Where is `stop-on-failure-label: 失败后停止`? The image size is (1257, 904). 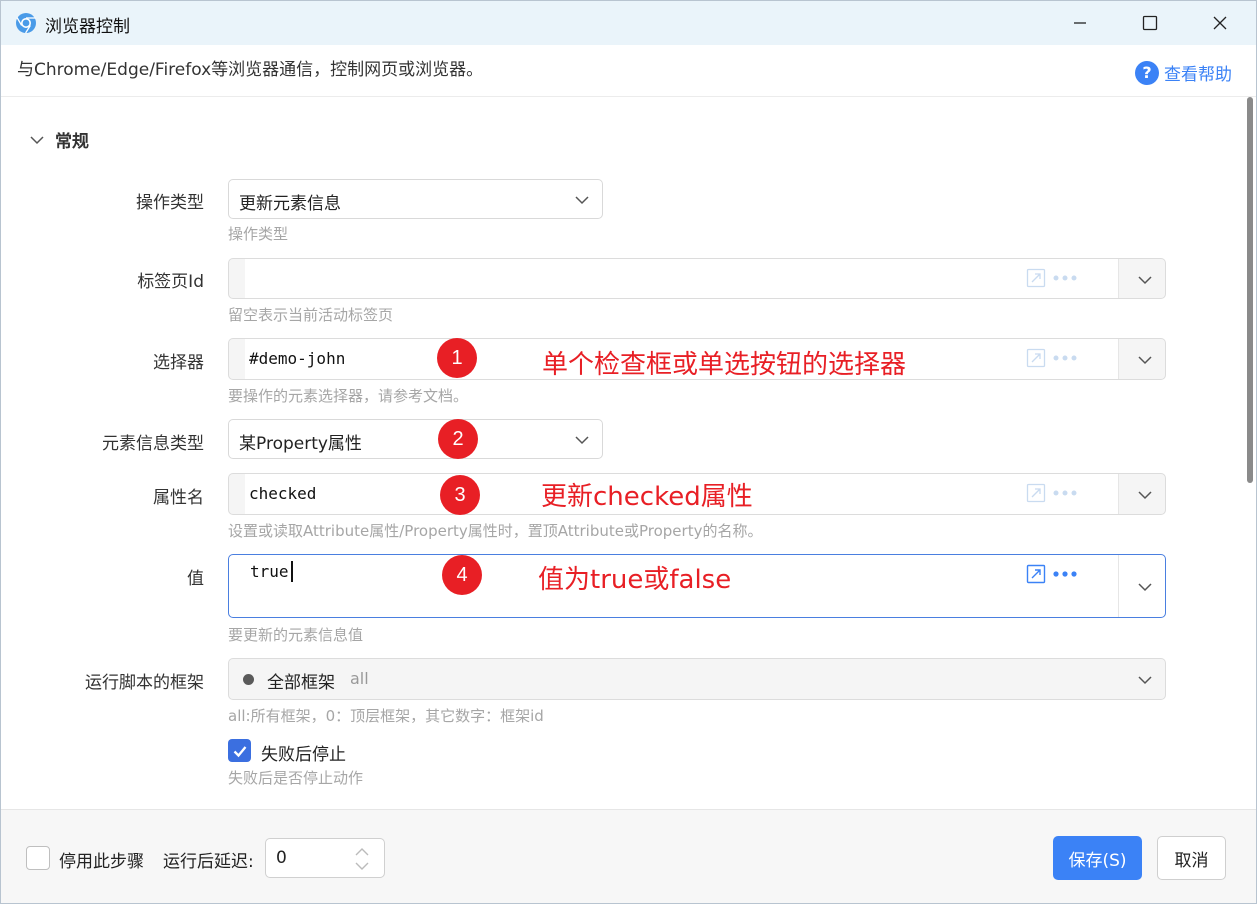 stop-on-failure-label: 失败后停止 is located at coordinates (303, 752).